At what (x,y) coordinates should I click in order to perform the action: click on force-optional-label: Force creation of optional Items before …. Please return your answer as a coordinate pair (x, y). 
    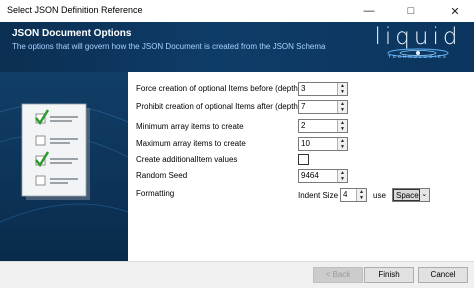
    Looking at the image, I should click on (218, 88).